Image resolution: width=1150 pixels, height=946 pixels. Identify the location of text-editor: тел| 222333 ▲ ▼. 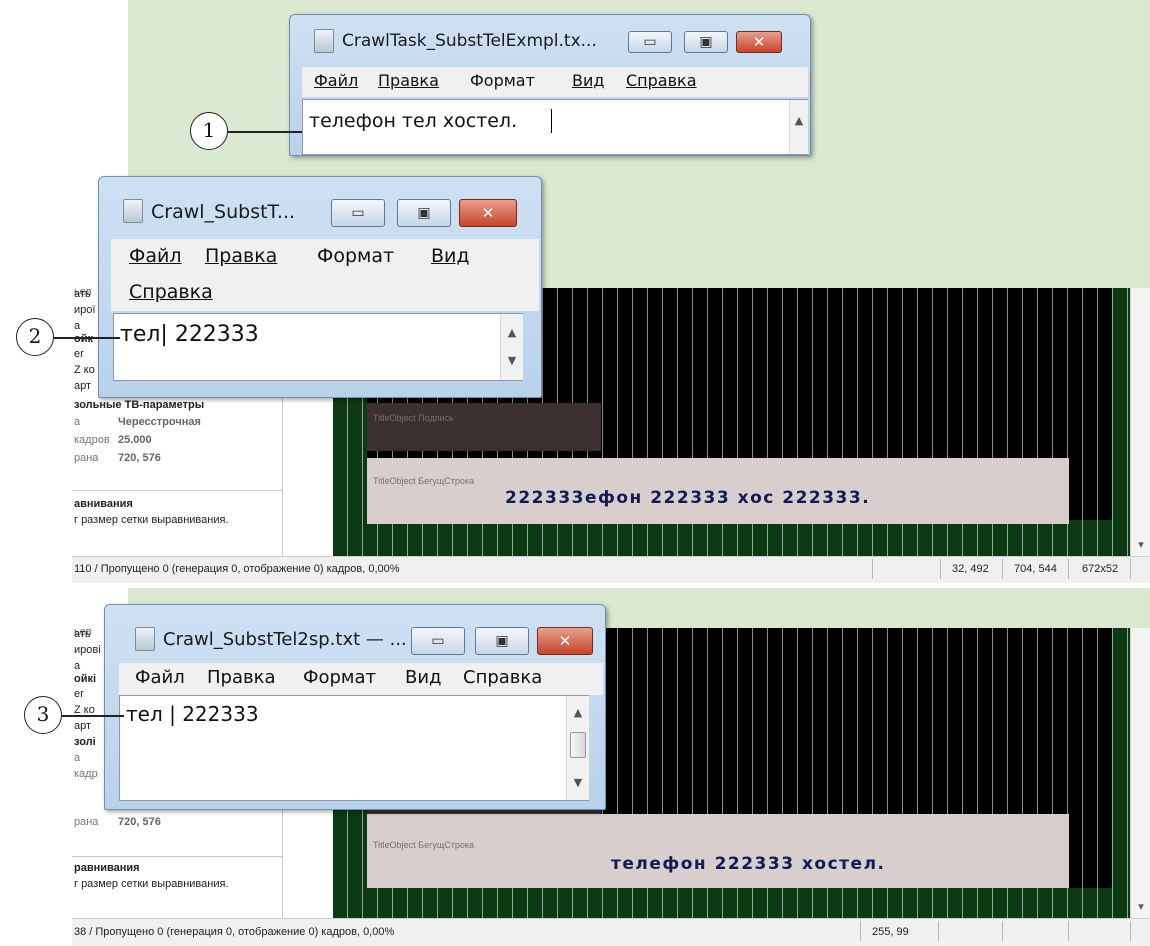
(318, 347).